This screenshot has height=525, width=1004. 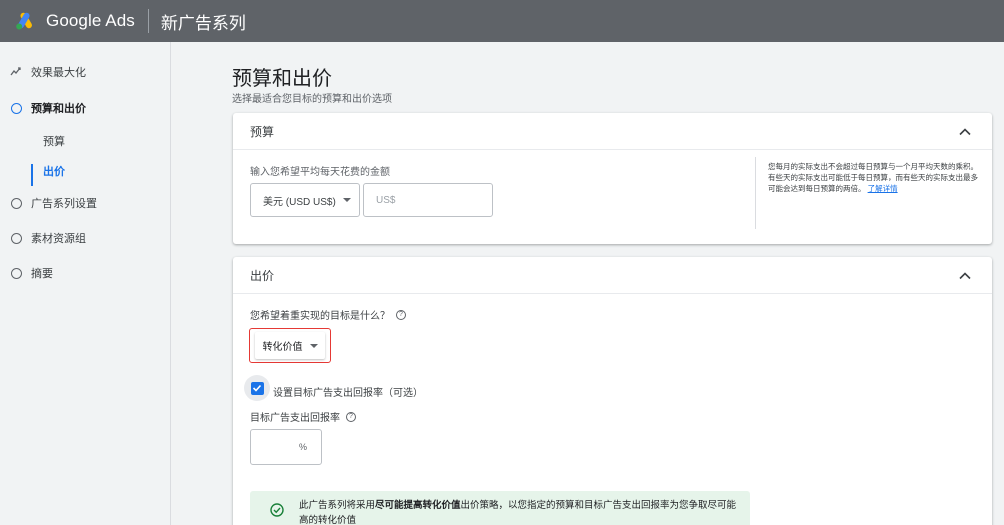 What do you see at coordinates (64, 204) in the screenshot?
I see `sidebar-item-label: 广告系列设置` at bounding box center [64, 204].